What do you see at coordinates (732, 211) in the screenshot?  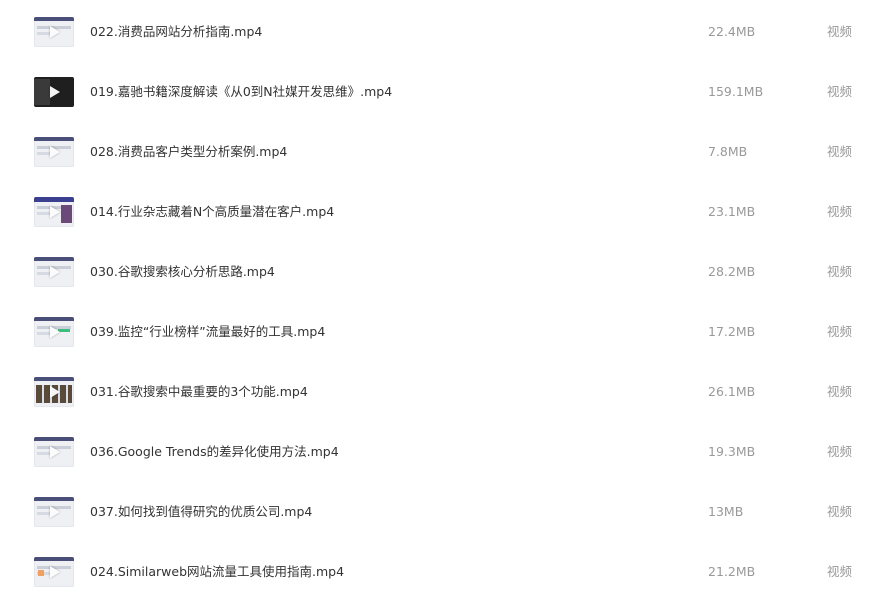 I see `file-size: 23.1MB` at bounding box center [732, 211].